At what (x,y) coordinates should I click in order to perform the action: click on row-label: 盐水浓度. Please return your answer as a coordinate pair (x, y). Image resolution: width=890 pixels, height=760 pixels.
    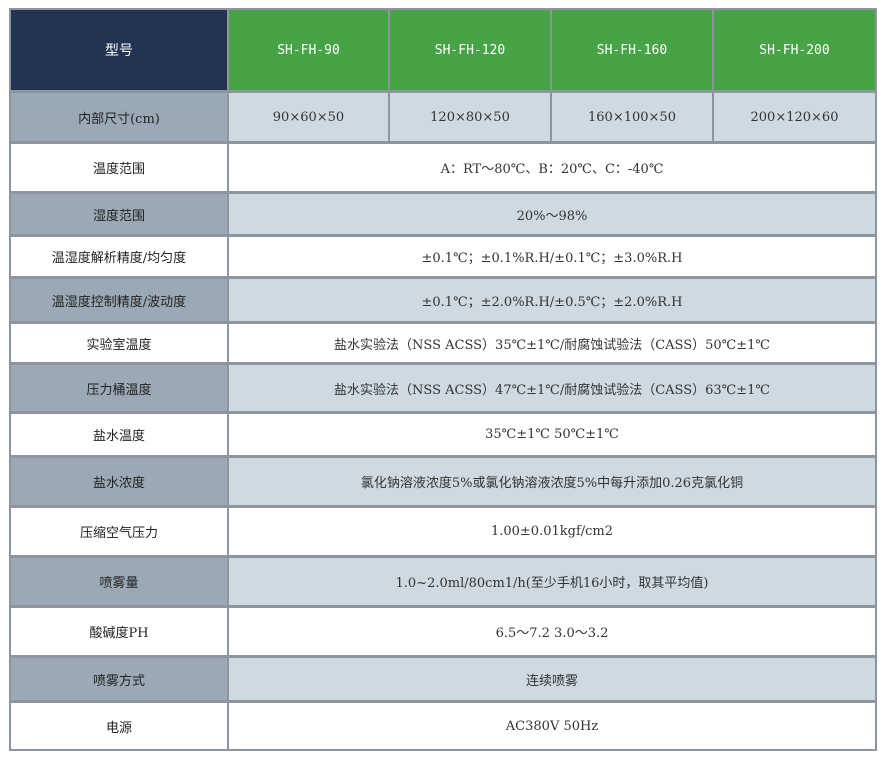
    Looking at the image, I should click on (119, 481).